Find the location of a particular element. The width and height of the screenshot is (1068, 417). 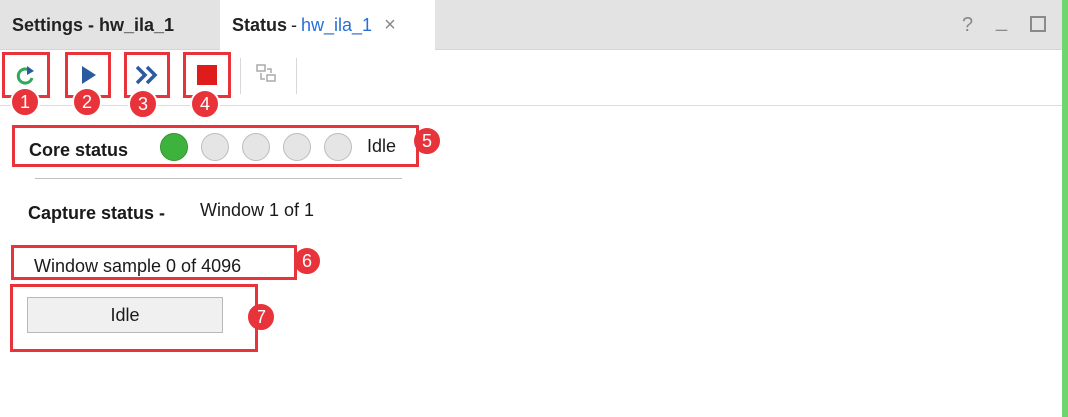

auto-rearm-icon is located at coordinates (266, 73).